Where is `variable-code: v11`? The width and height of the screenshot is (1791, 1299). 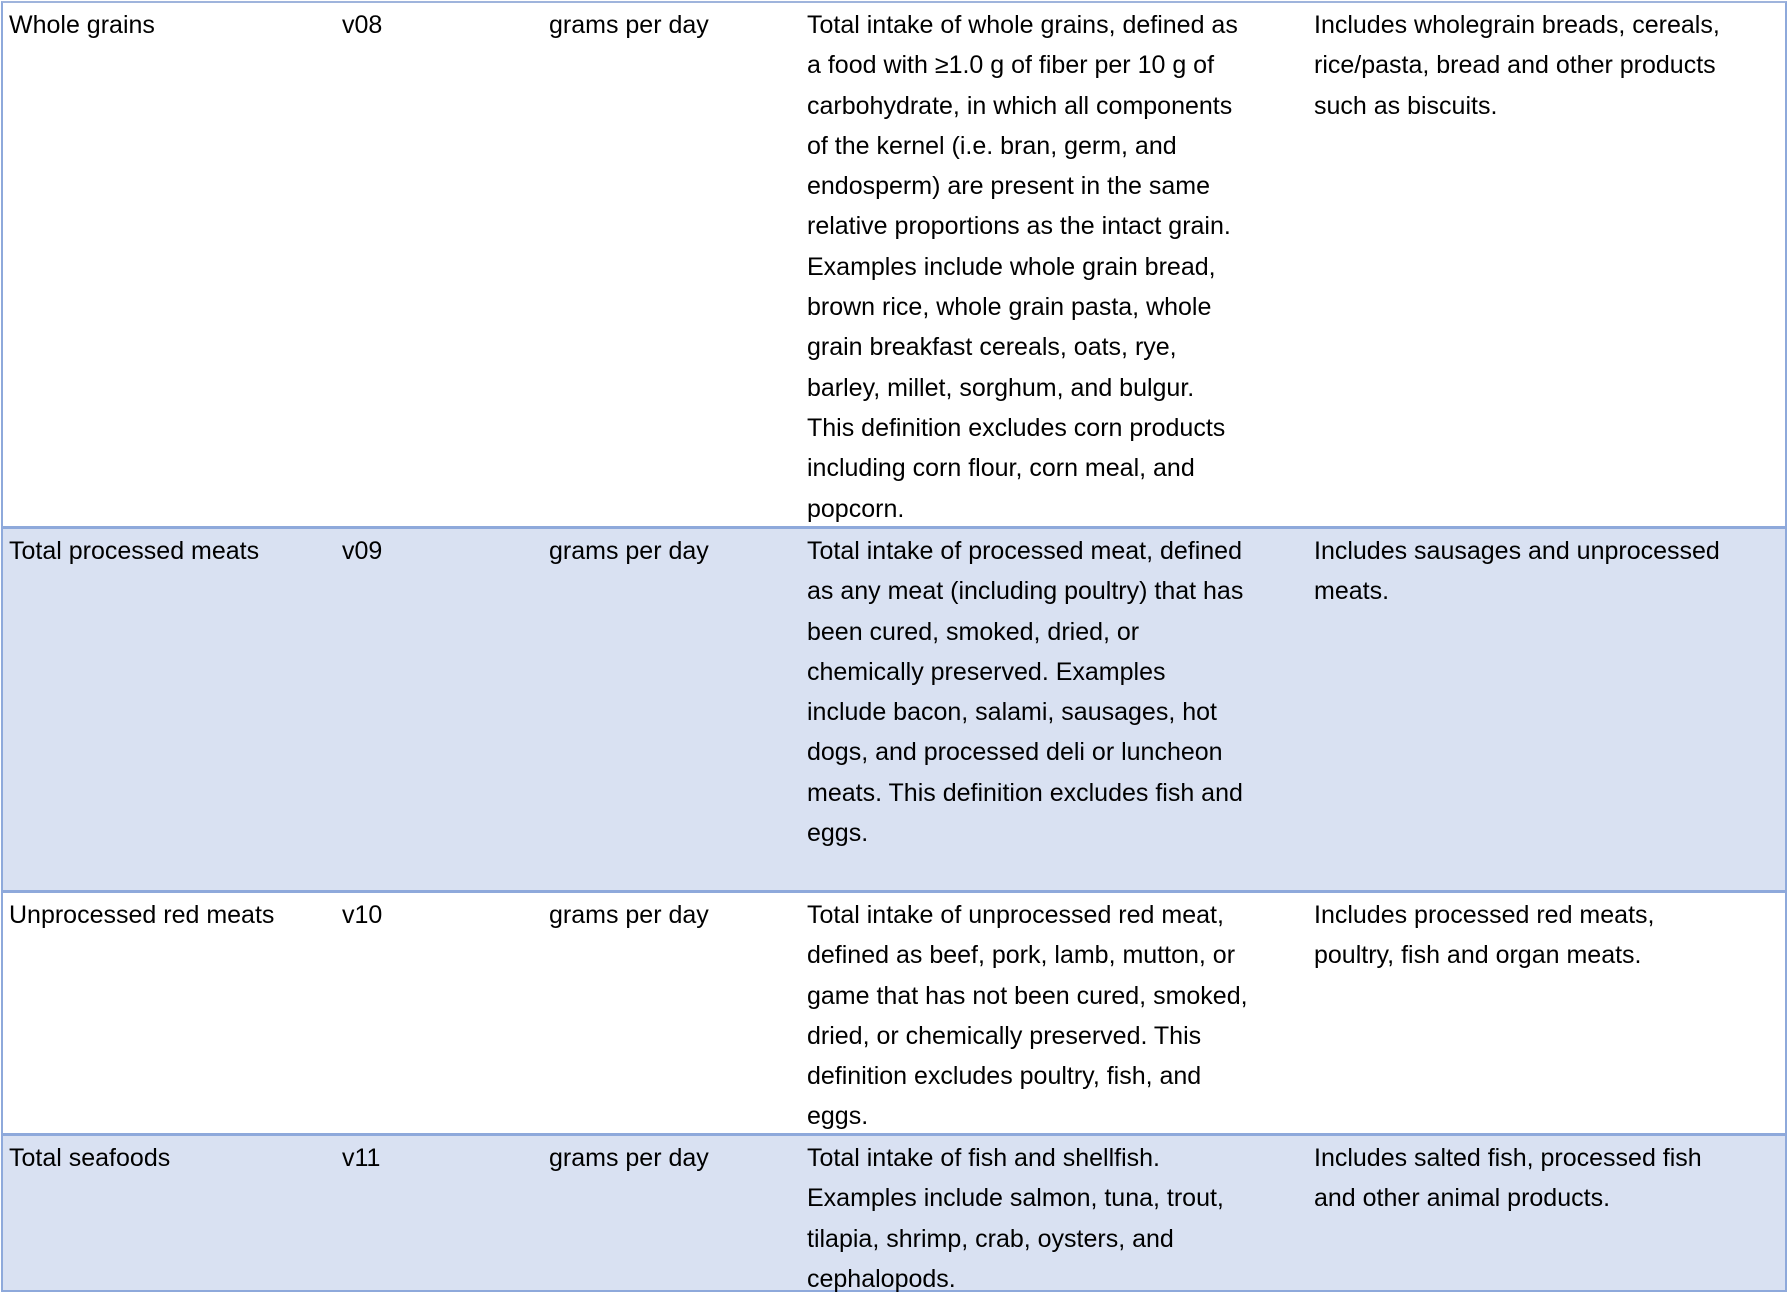 variable-code: v11 is located at coordinates (361, 1158).